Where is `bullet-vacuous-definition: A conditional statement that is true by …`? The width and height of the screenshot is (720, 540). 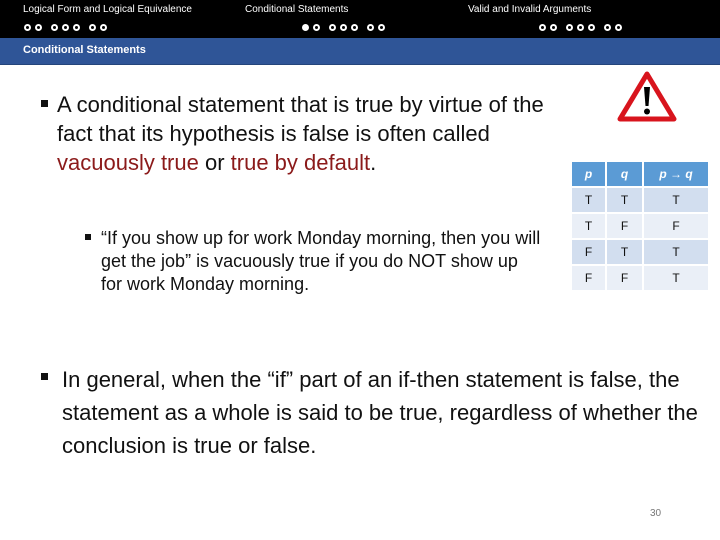 bullet-vacuous-definition: A conditional statement that is true by … is located at coordinates (302, 133).